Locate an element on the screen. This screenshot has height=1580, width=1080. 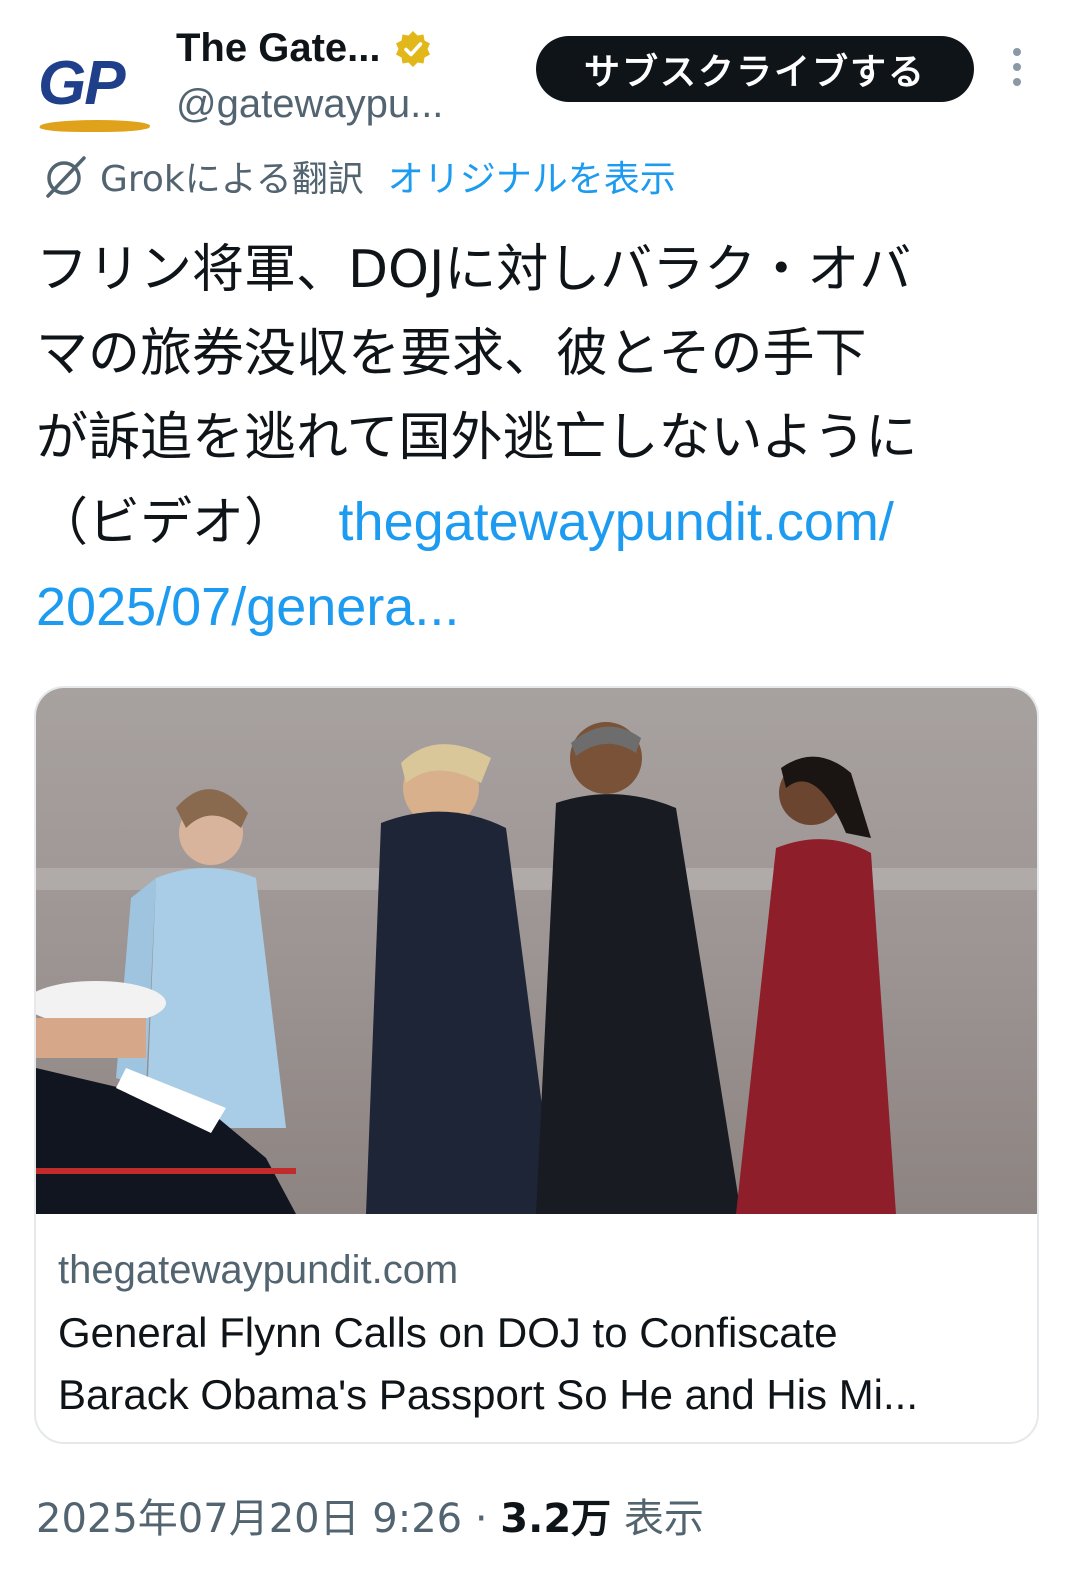
card-title-line: General Flynn Calls on DOJ to Confiscate is located at coordinates (448, 1332).